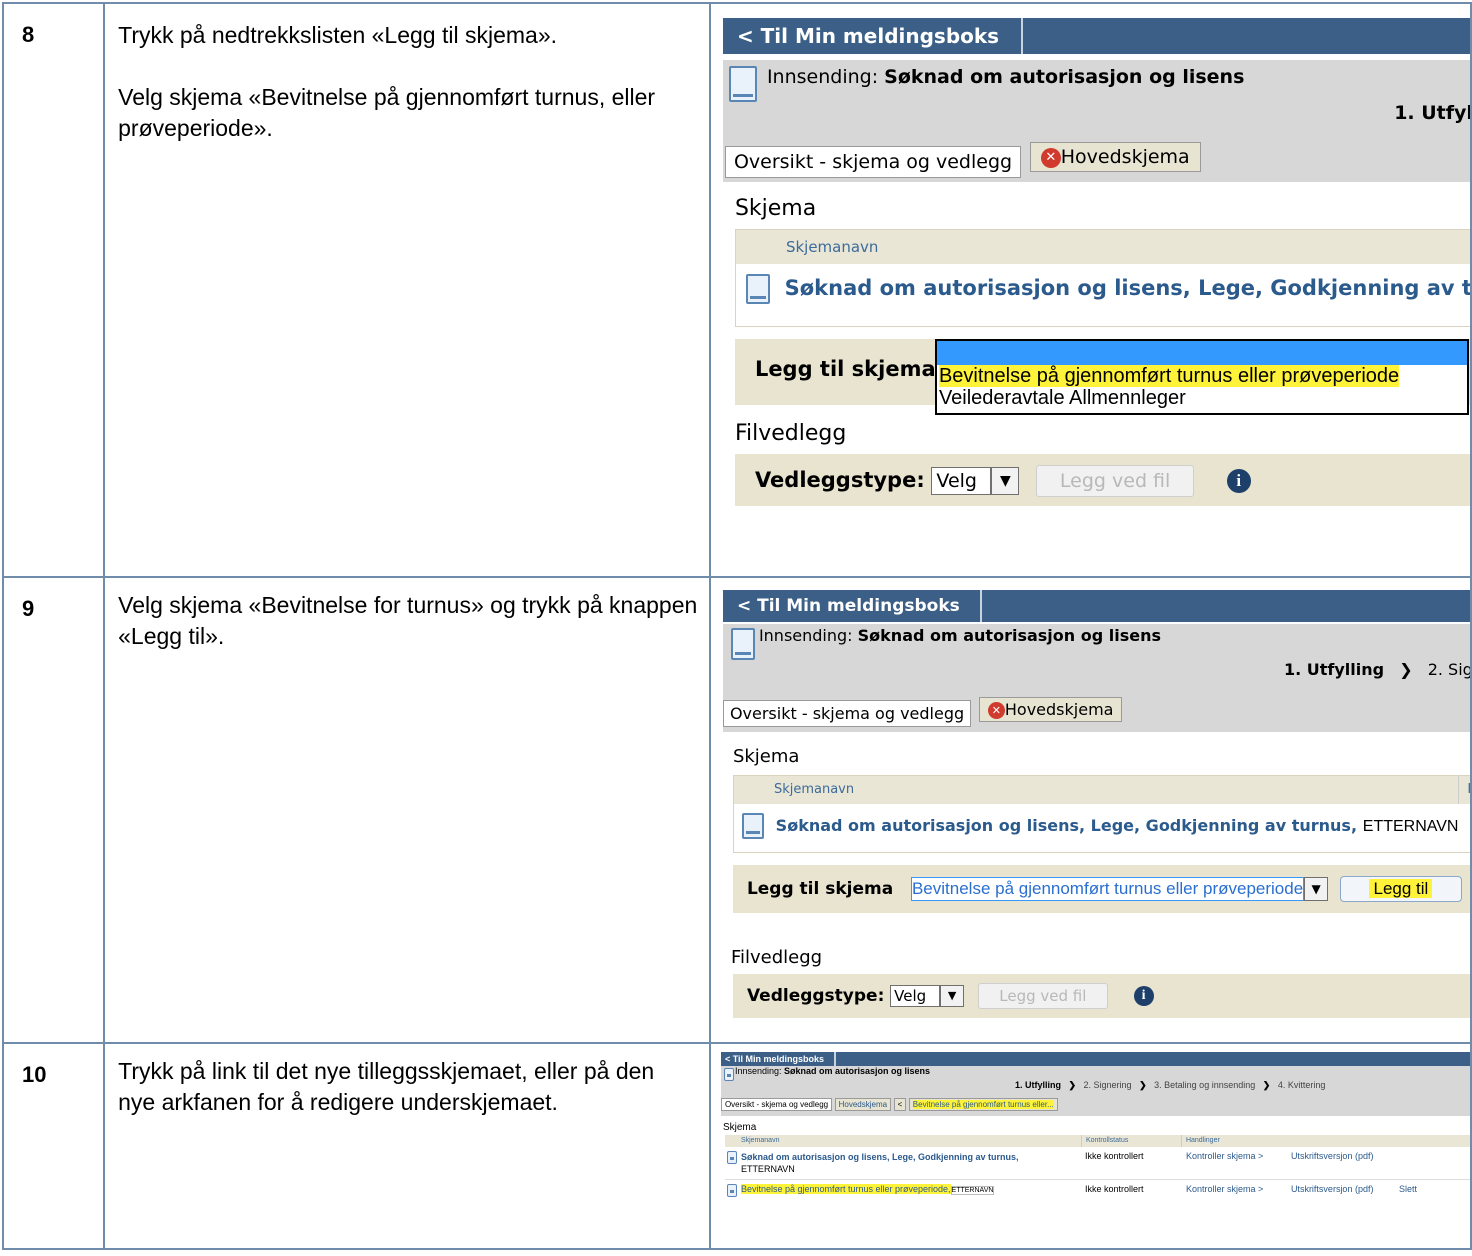 The image size is (1472, 1256). What do you see at coordinates (900, 1104) in the screenshot?
I see `tab-scroll-left: <` at bounding box center [900, 1104].